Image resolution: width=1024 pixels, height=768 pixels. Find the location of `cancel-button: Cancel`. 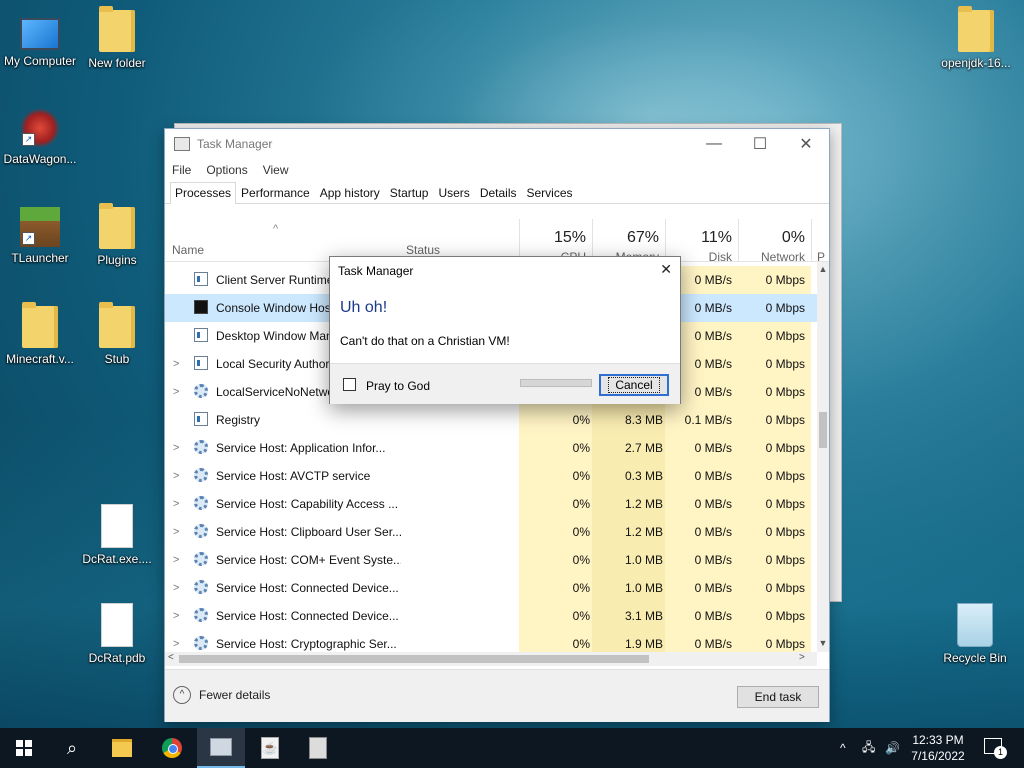

cancel-button: Cancel is located at coordinates (634, 385).